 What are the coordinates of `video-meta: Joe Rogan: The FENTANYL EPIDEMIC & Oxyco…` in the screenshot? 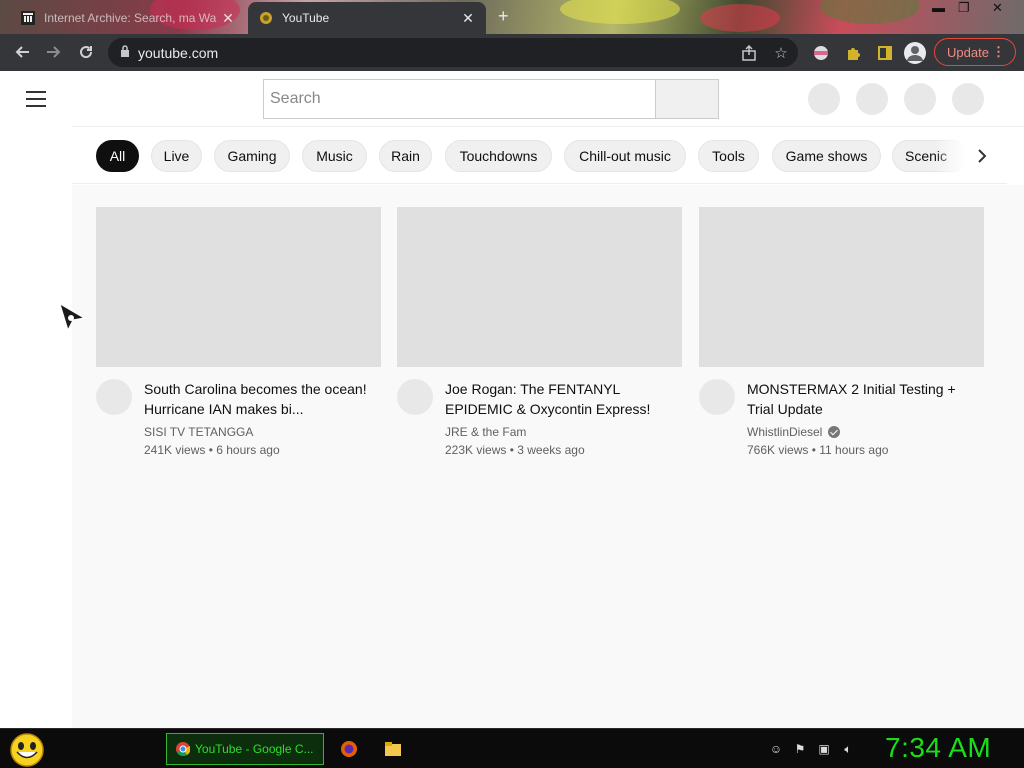 It's located at (561, 418).